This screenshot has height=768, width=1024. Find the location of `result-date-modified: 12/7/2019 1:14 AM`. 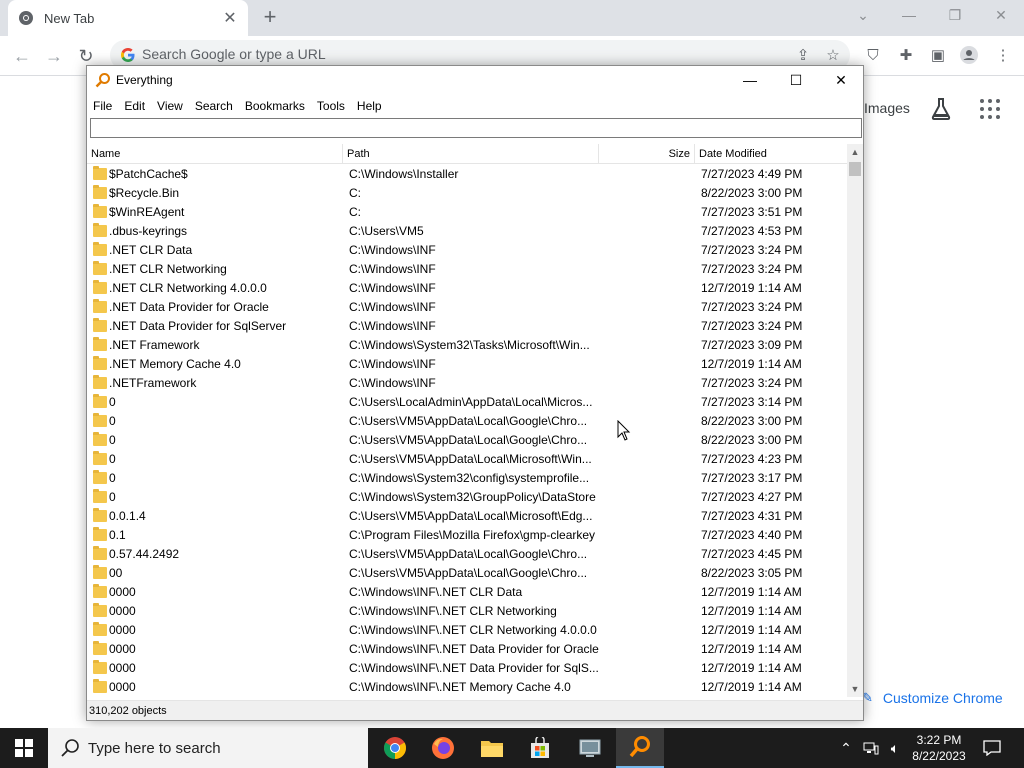

result-date-modified: 12/7/2019 1:14 AM is located at coordinates (751, 364).